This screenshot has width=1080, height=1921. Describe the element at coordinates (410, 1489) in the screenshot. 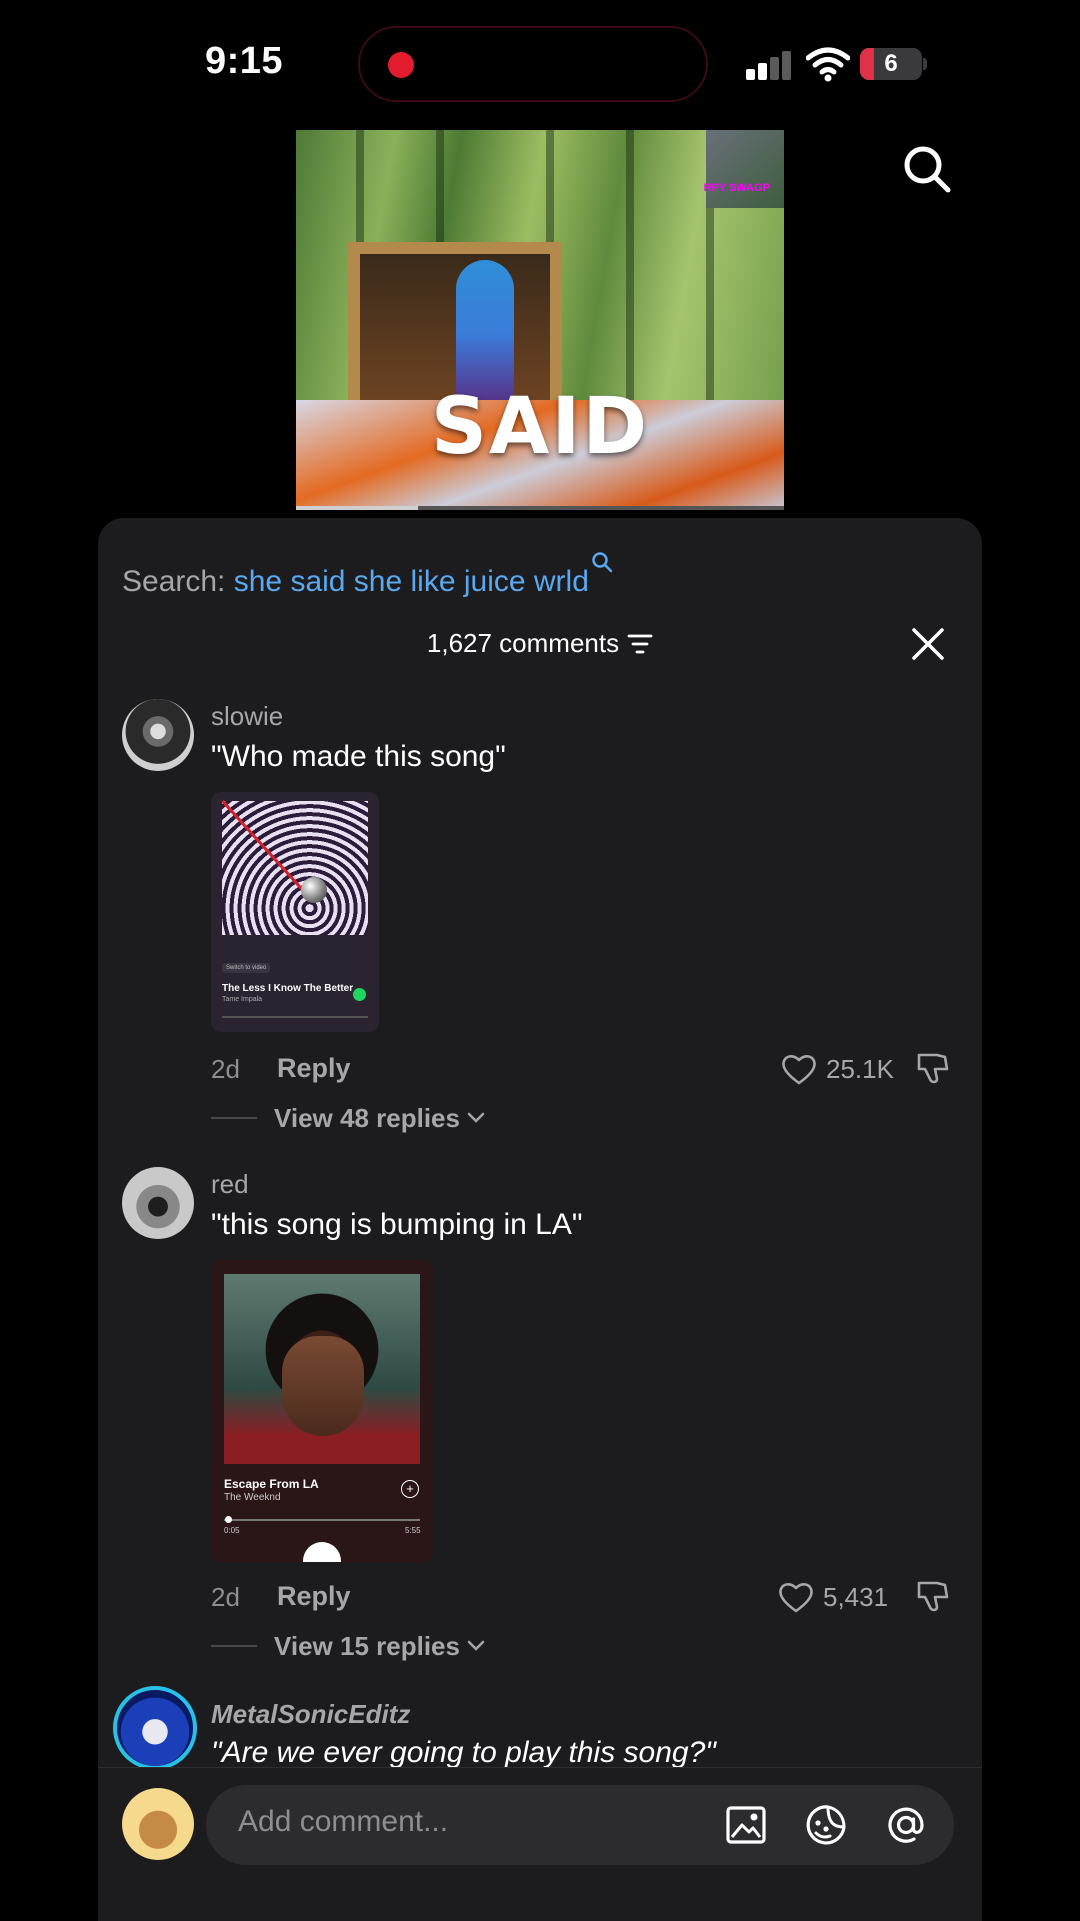

I see `add-track-icon: +` at that location.